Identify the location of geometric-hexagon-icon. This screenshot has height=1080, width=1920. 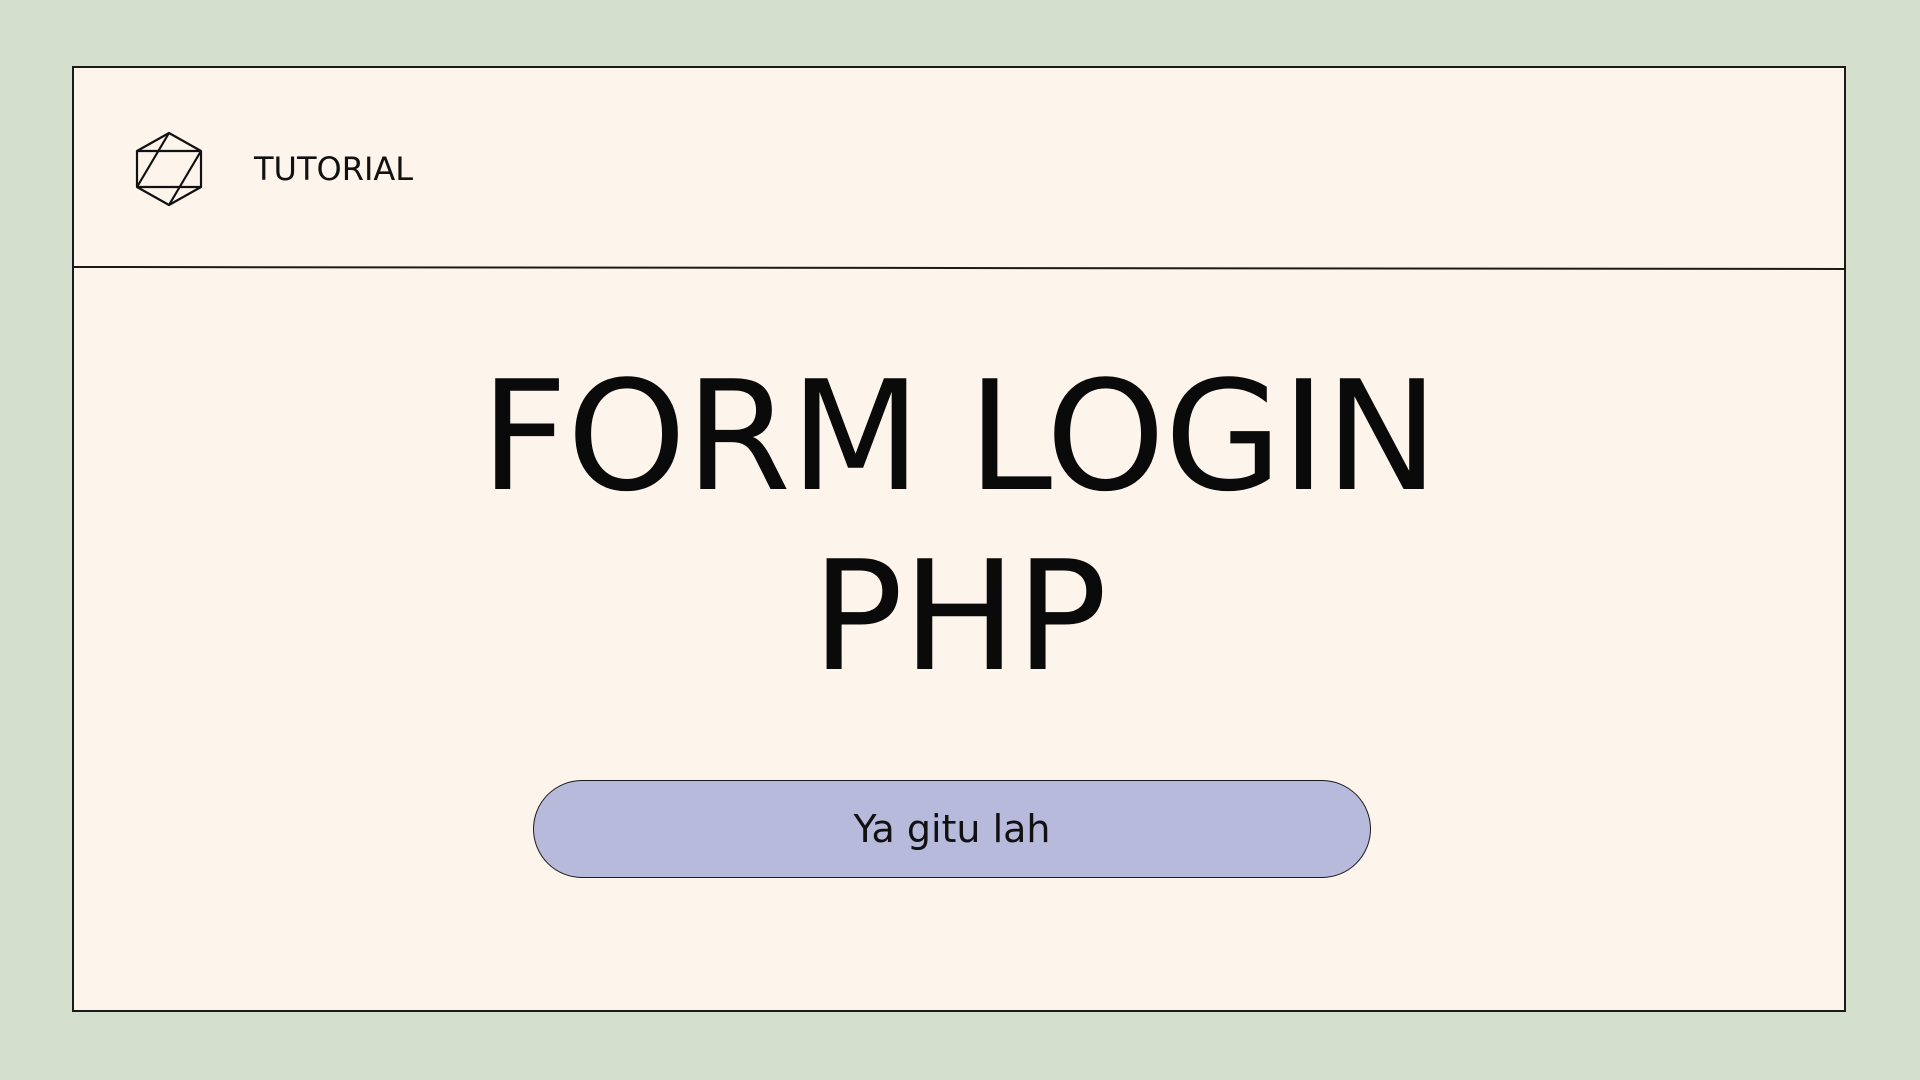
(169, 169).